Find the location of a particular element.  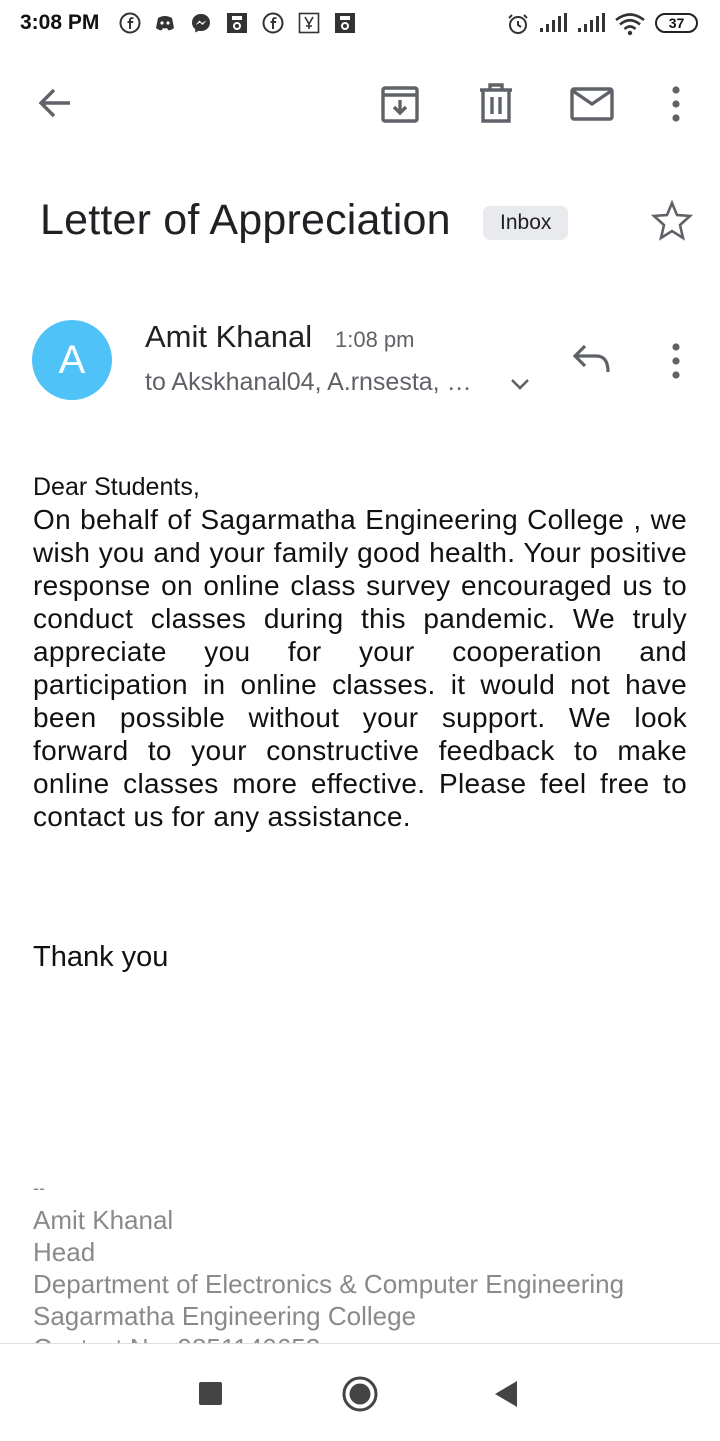

square-icon is located at coordinates (210, 1393).